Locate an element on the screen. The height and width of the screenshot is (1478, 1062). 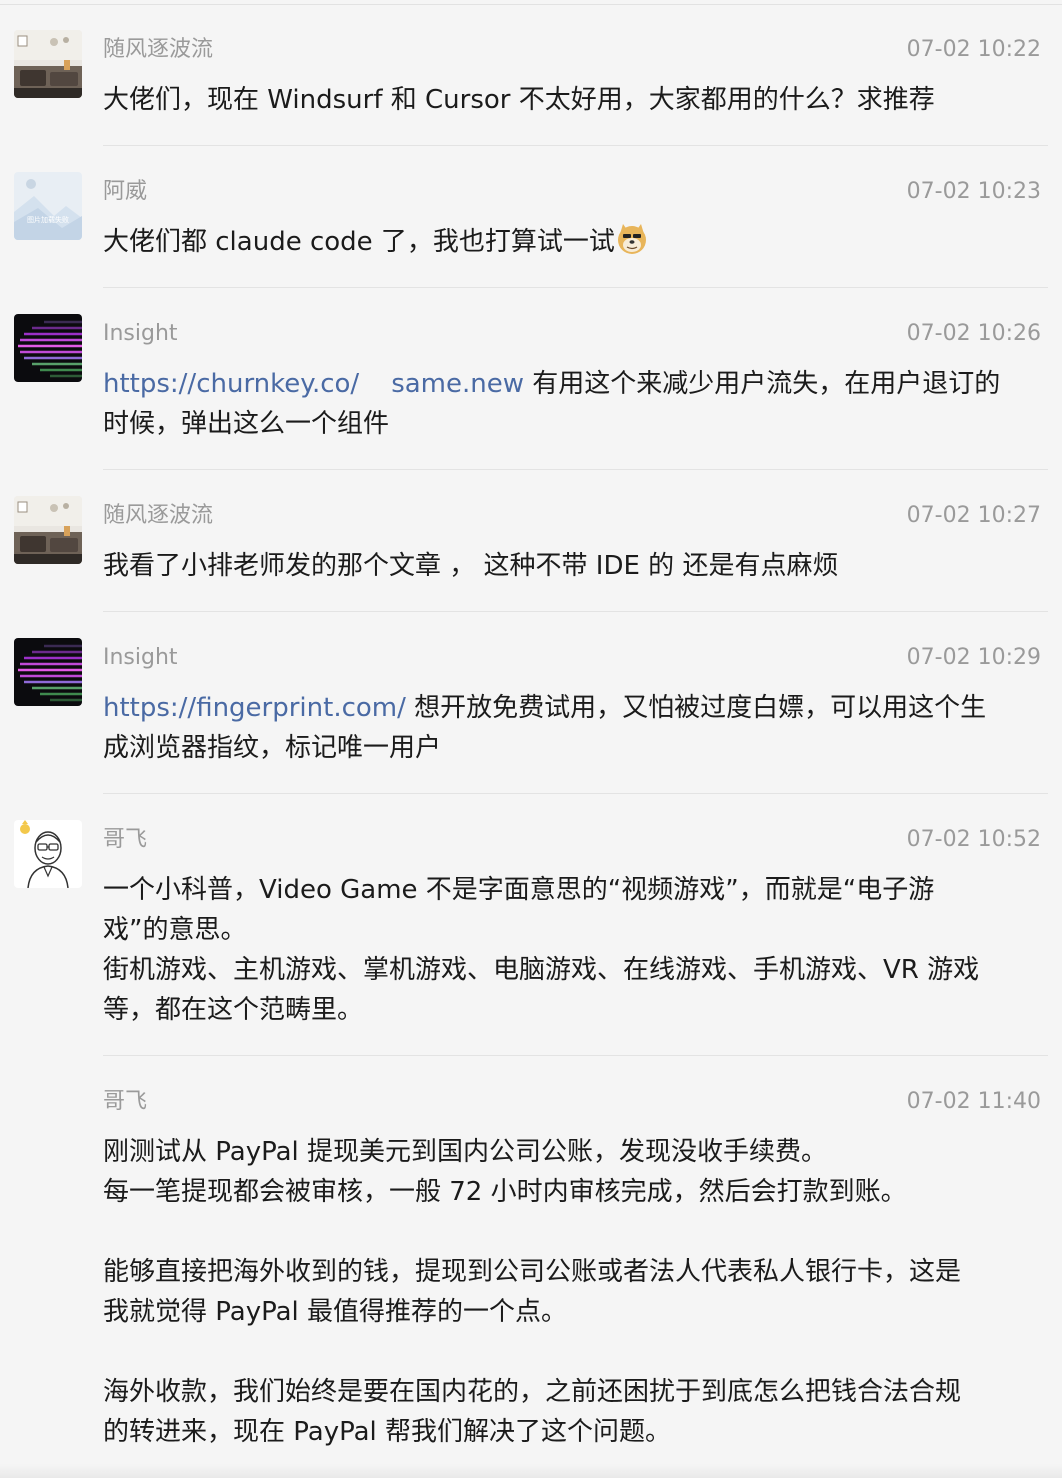
message-line: 海外收款，我们始终是要在国内花的，之前还困扰于到底怎么把钱合法合规 is located at coordinates (532, 1392).